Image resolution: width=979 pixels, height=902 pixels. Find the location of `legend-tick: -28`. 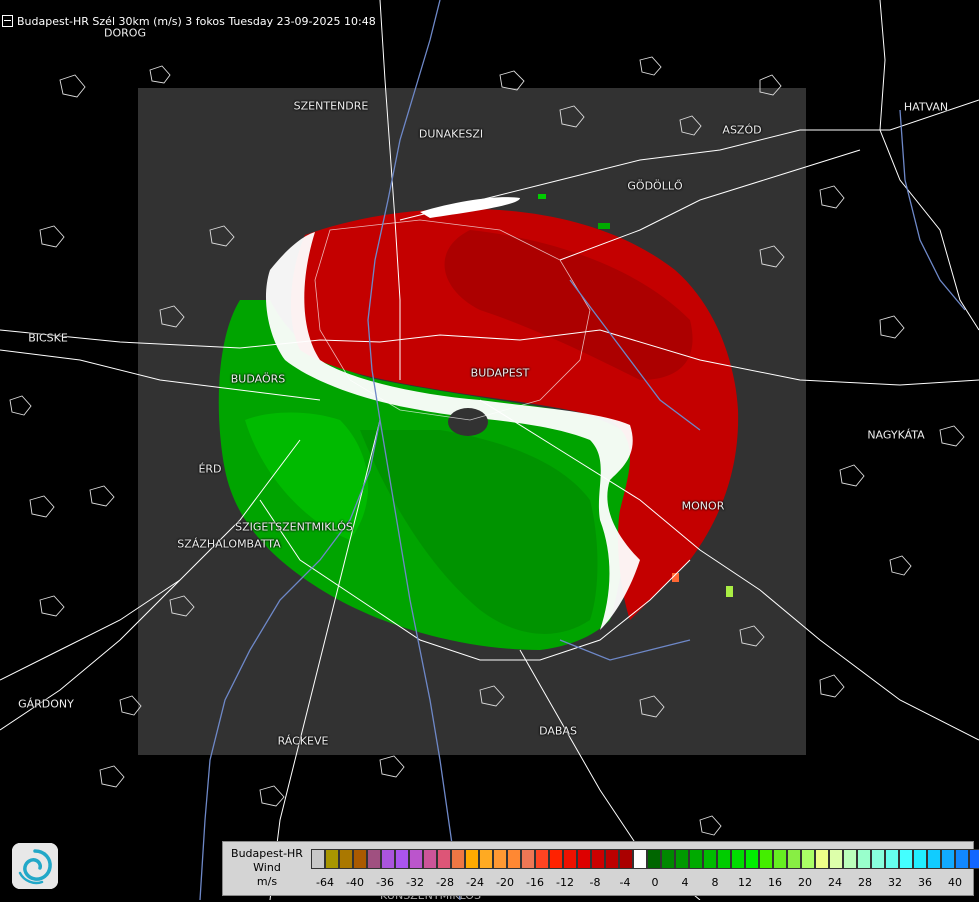

legend-tick: -28 is located at coordinates (445, 882).